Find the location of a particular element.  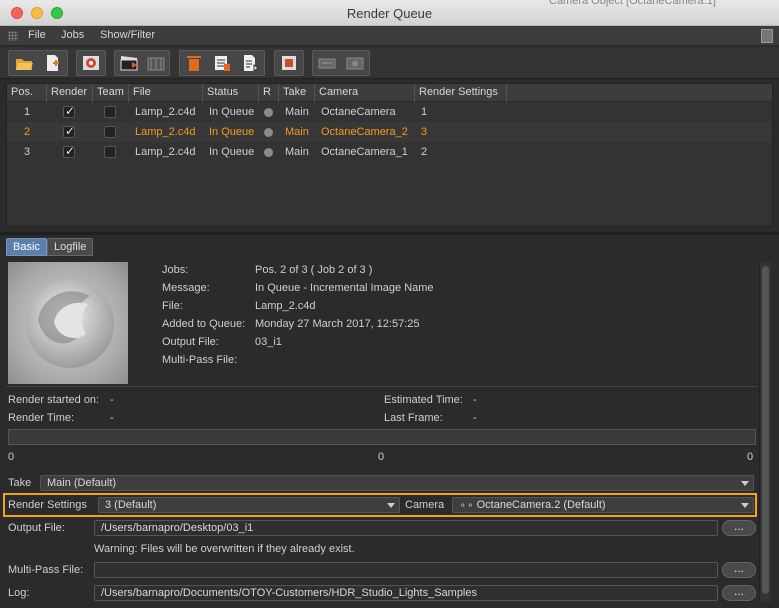

menu-file: File is located at coordinates (37, 35).